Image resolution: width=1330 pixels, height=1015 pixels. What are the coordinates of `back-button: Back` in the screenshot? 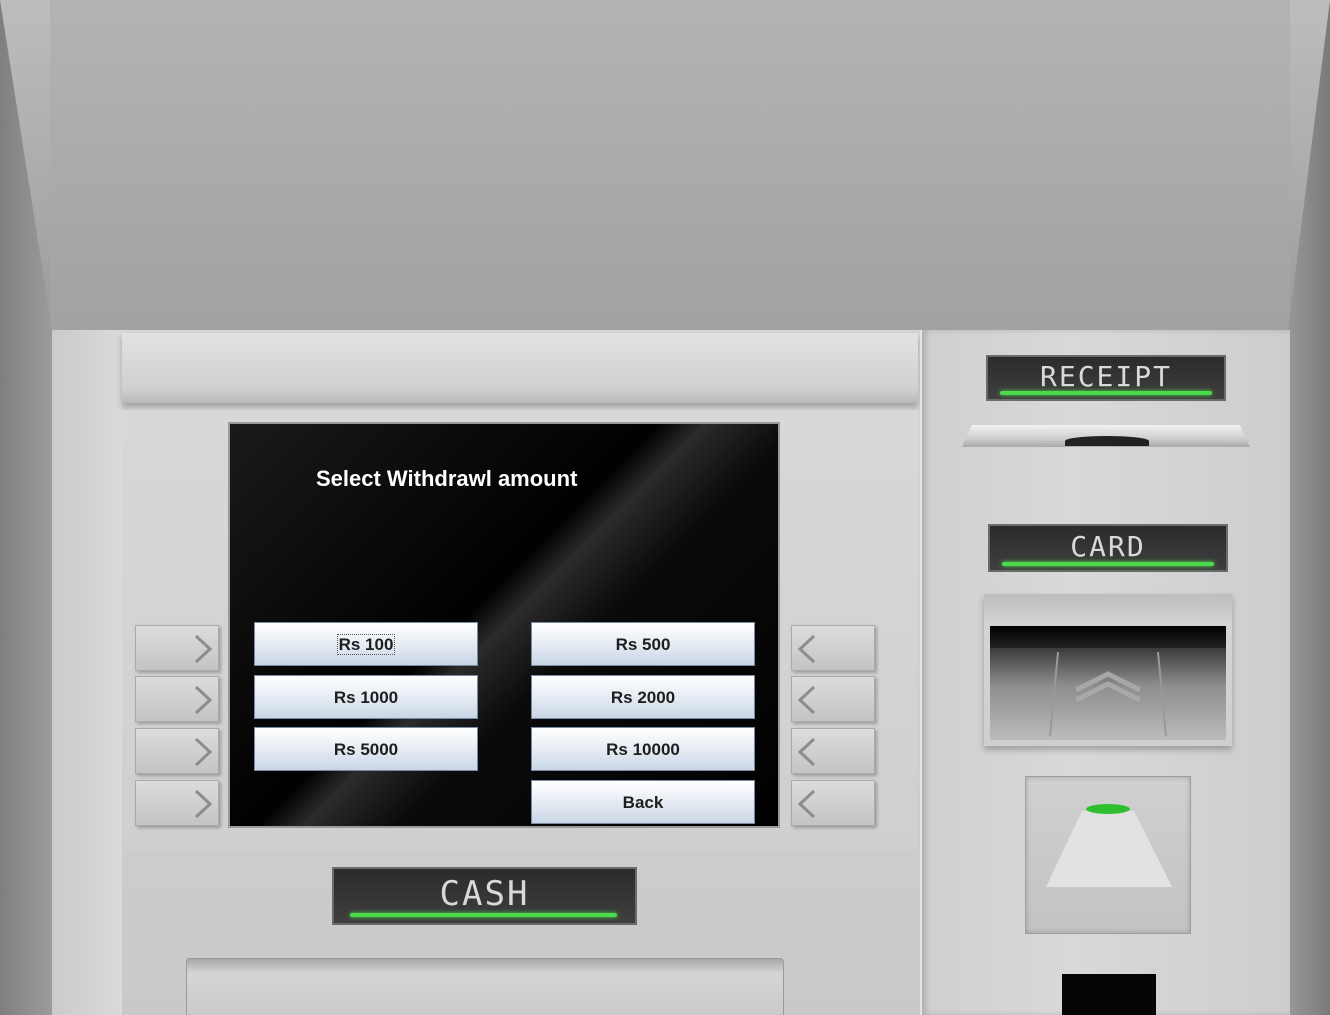 It's located at (643, 802).